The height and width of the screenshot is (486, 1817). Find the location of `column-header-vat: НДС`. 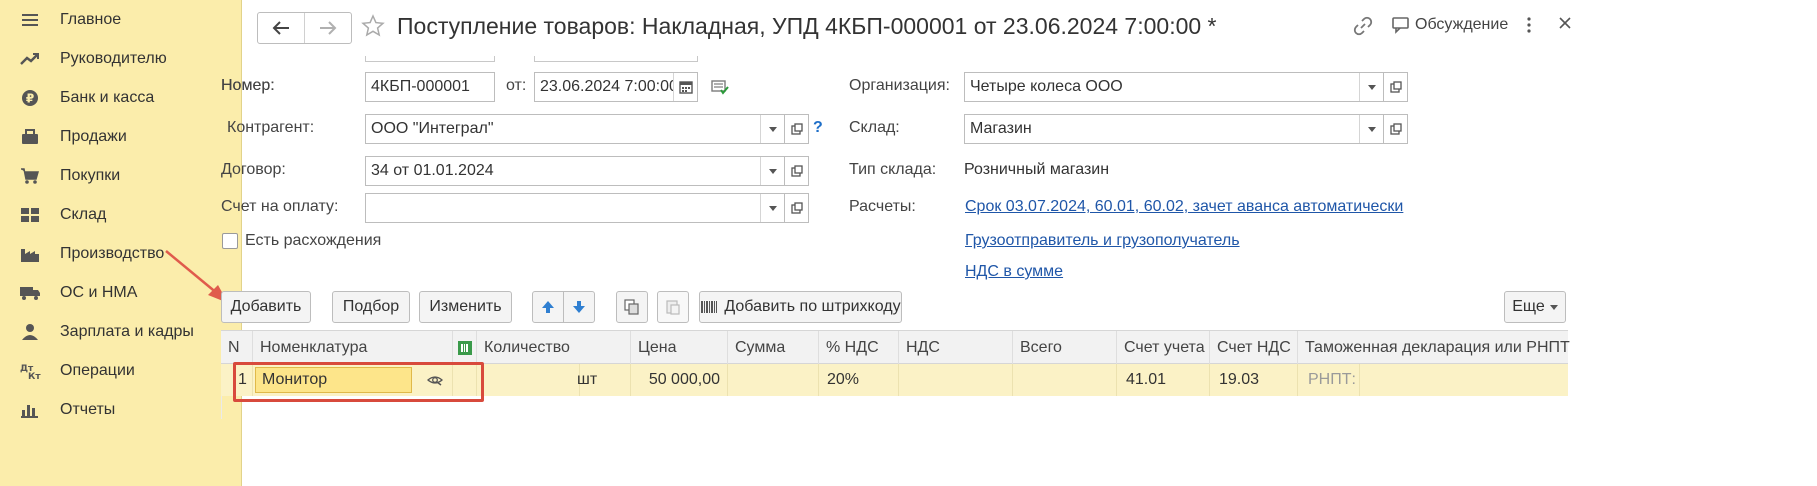

column-header-vat: НДС is located at coordinates (956, 347).